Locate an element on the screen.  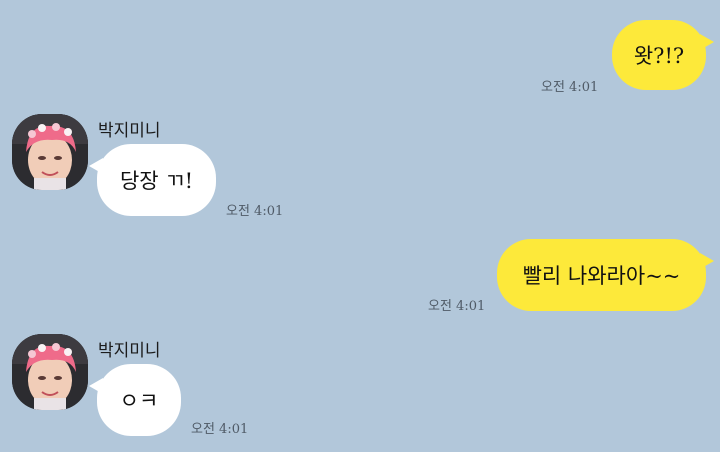
my-message-bubble: 왓?!? is located at coordinates (663, 55).